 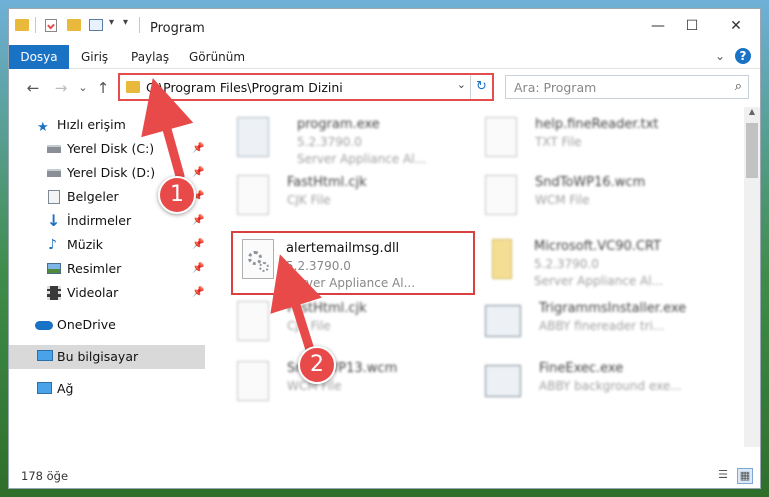 I want to click on step-badge-2: 2, so click(x=317, y=365).